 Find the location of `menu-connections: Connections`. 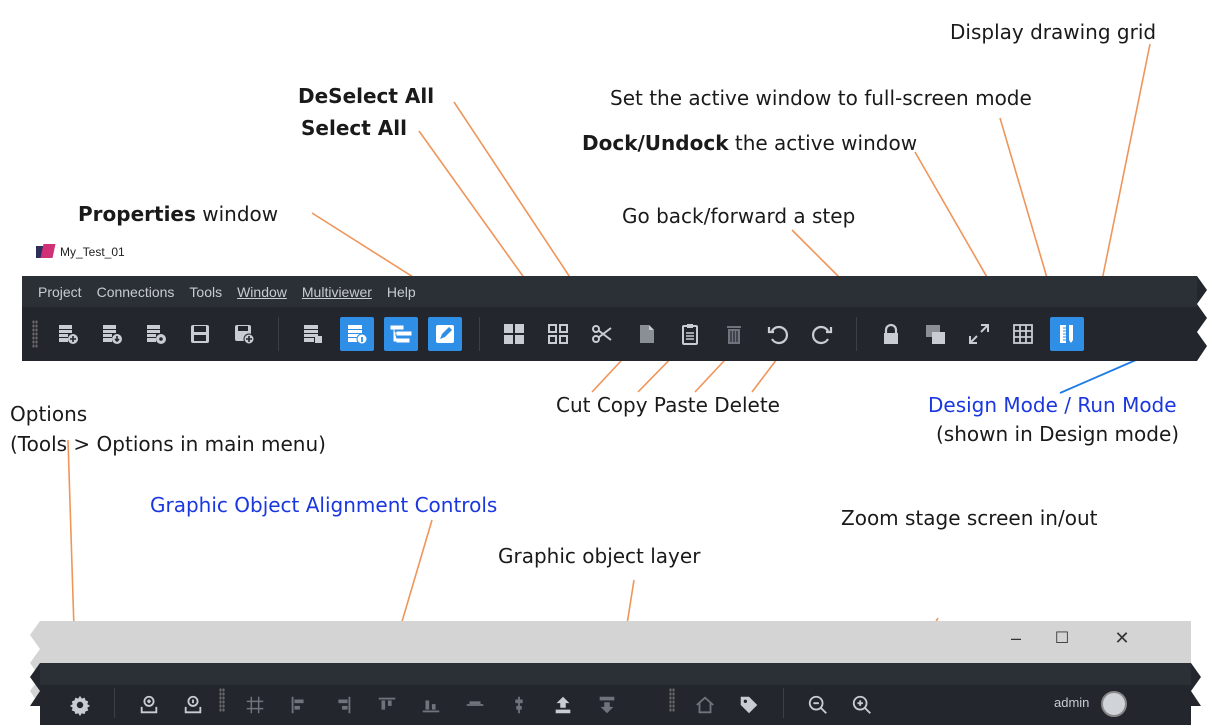

menu-connections: Connections is located at coordinates (136, 292).